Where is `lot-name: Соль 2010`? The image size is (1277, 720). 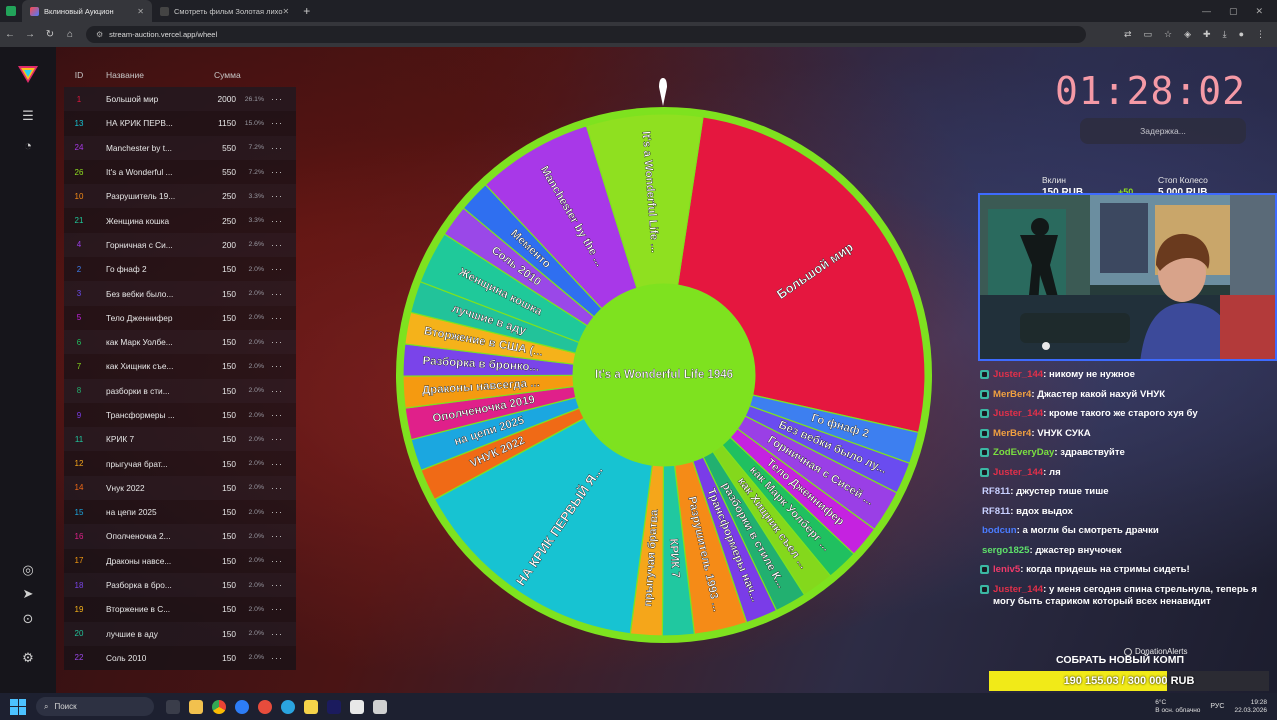 lot-name: Соль 2010 is located at coordinates (147, 658).